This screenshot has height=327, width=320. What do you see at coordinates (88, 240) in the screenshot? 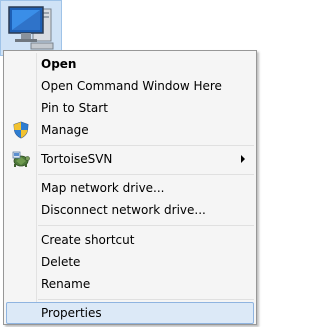
I see `menu-item-label: Create shortcut` at bounding box center [88, 240].